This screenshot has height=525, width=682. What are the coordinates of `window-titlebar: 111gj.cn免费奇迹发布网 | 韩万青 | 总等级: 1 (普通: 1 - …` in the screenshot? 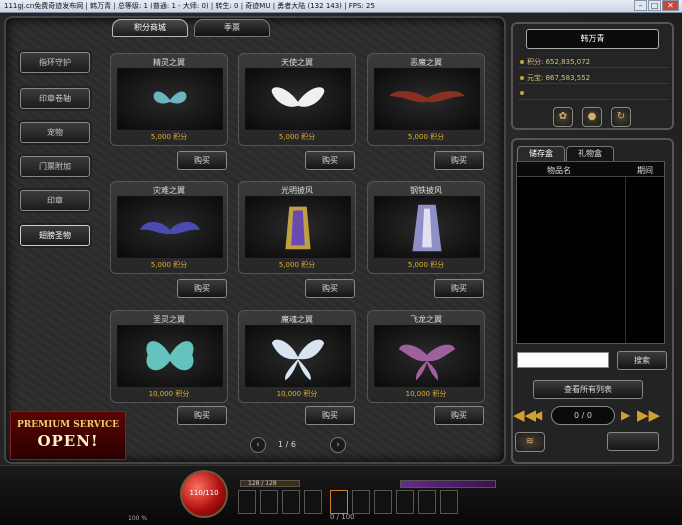 It's located at (341, 6).